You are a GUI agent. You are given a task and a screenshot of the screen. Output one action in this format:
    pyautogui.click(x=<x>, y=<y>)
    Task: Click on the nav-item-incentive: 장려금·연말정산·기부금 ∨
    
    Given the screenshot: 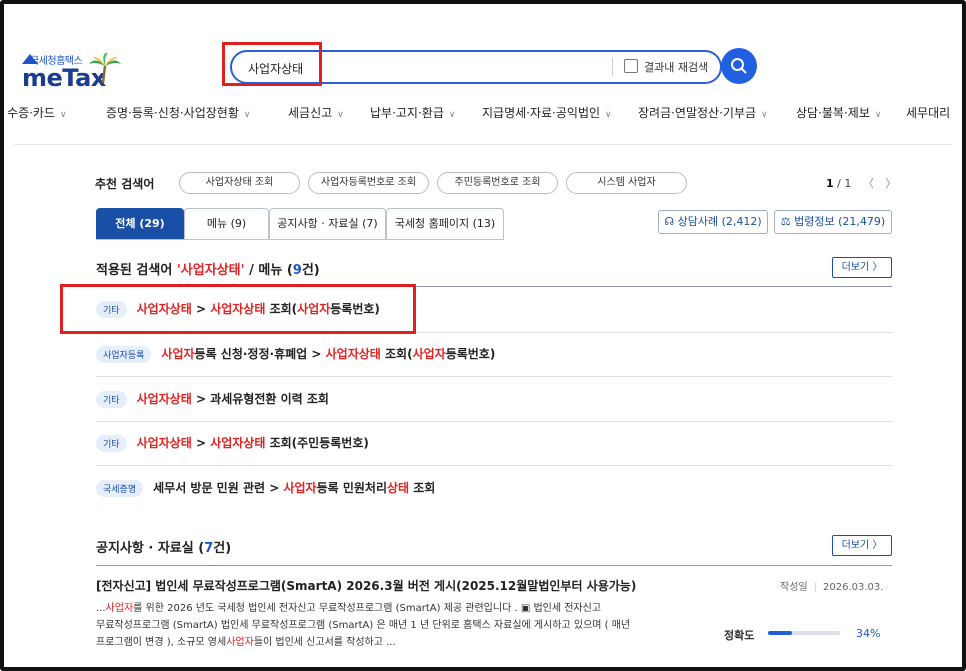 What is the action you would take?
    pyautogui.click(x=703, y=112)
    